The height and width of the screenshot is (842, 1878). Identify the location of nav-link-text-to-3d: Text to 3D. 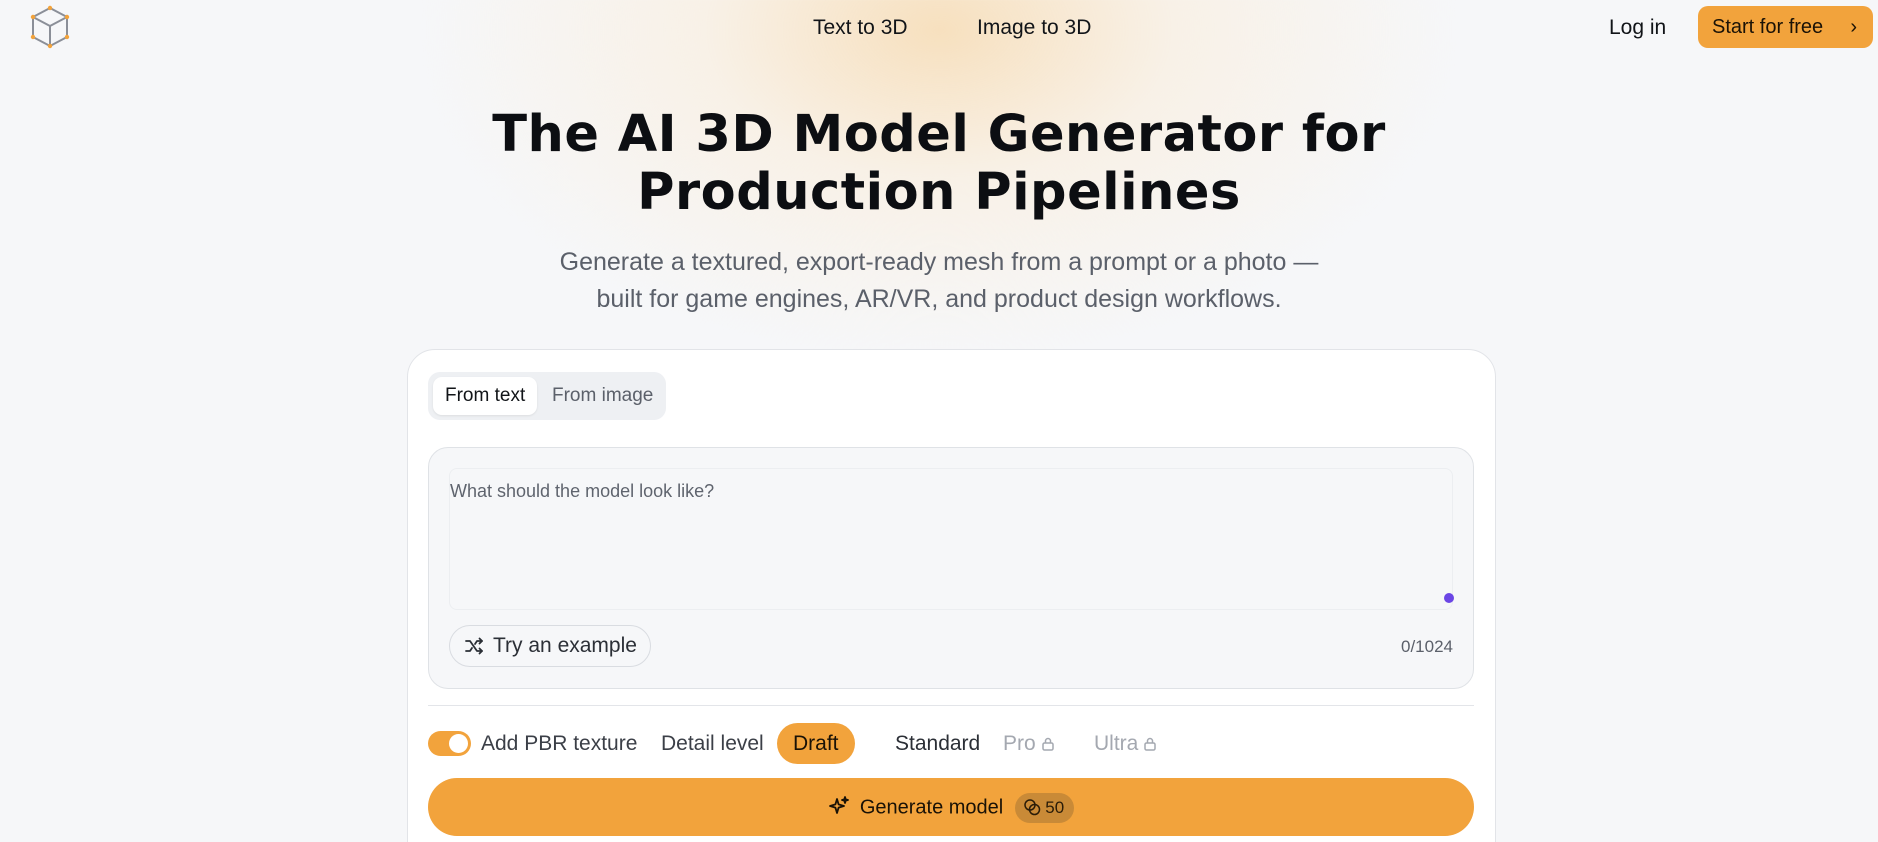
(860, 28).